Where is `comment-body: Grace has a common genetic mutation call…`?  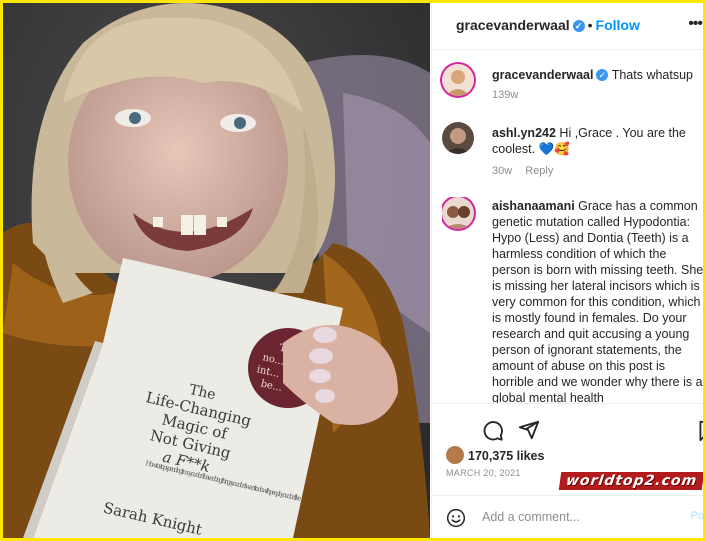 comment-body: Grace has a common genetic mutation call… is located at coordinates (597, 301).